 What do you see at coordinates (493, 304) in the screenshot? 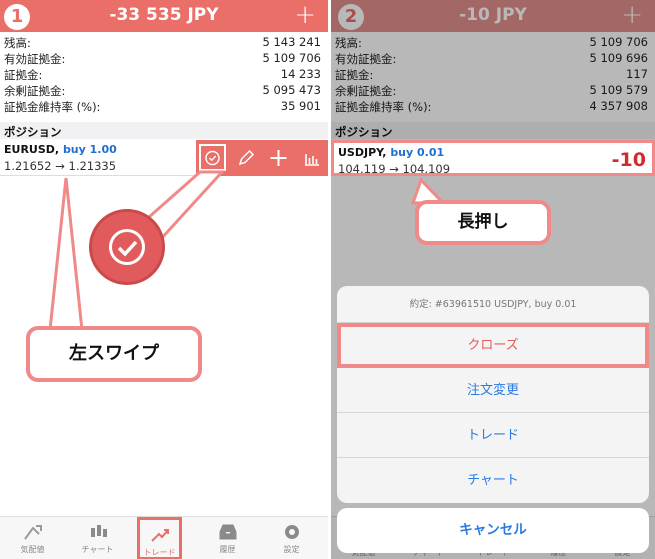
I see `order-info: 約定: #63961510 USDJPY, buy 0.01` at bounding box center [493, 304].